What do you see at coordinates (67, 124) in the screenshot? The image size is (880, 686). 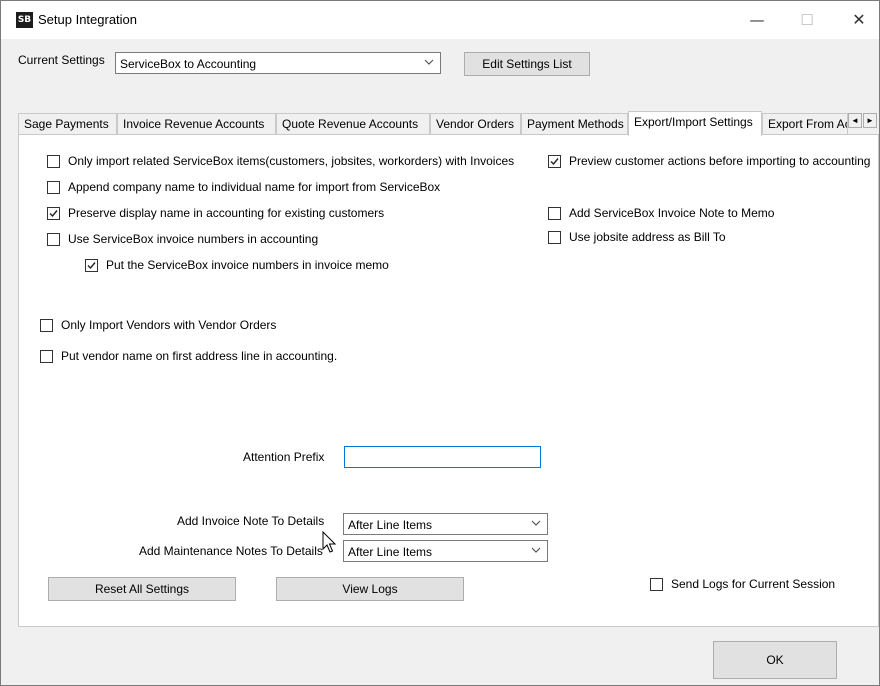 I see `tab-sage-payments: Sage Payments` at bounding box center [67, 124].